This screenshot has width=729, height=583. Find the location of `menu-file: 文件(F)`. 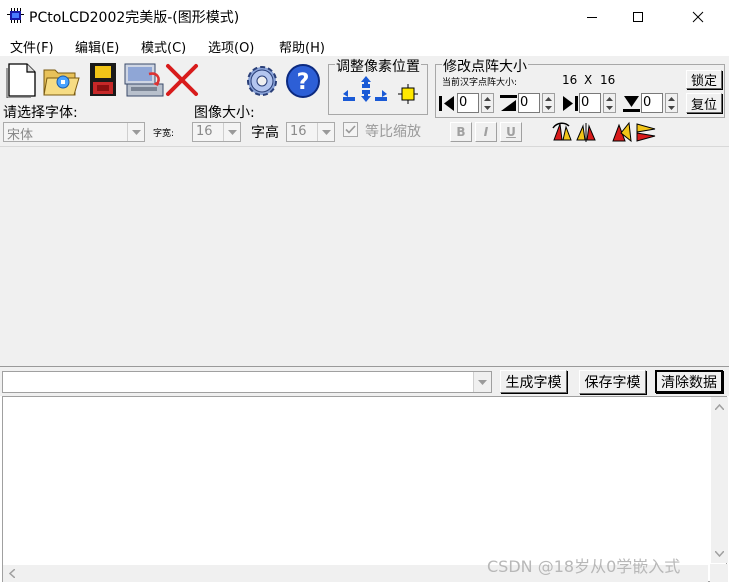

menu-file: 文件(F) is located at coordinates (32, 46).